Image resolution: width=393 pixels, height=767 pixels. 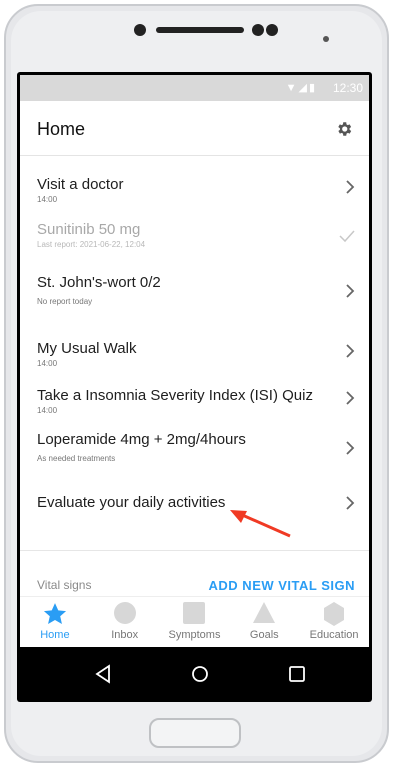 What do you see at coordinates (347, 236) in the screenshot?
I see `checkmark-icon` at bounding box center [347, 236].